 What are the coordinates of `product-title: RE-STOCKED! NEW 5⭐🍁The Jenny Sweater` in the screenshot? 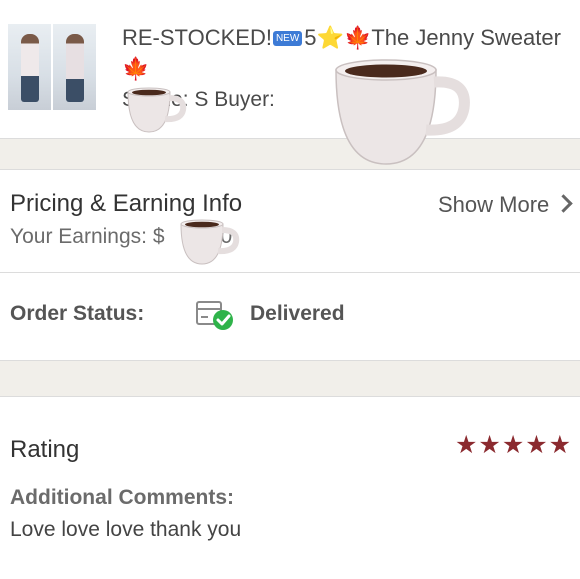 It's located at (341, 38).